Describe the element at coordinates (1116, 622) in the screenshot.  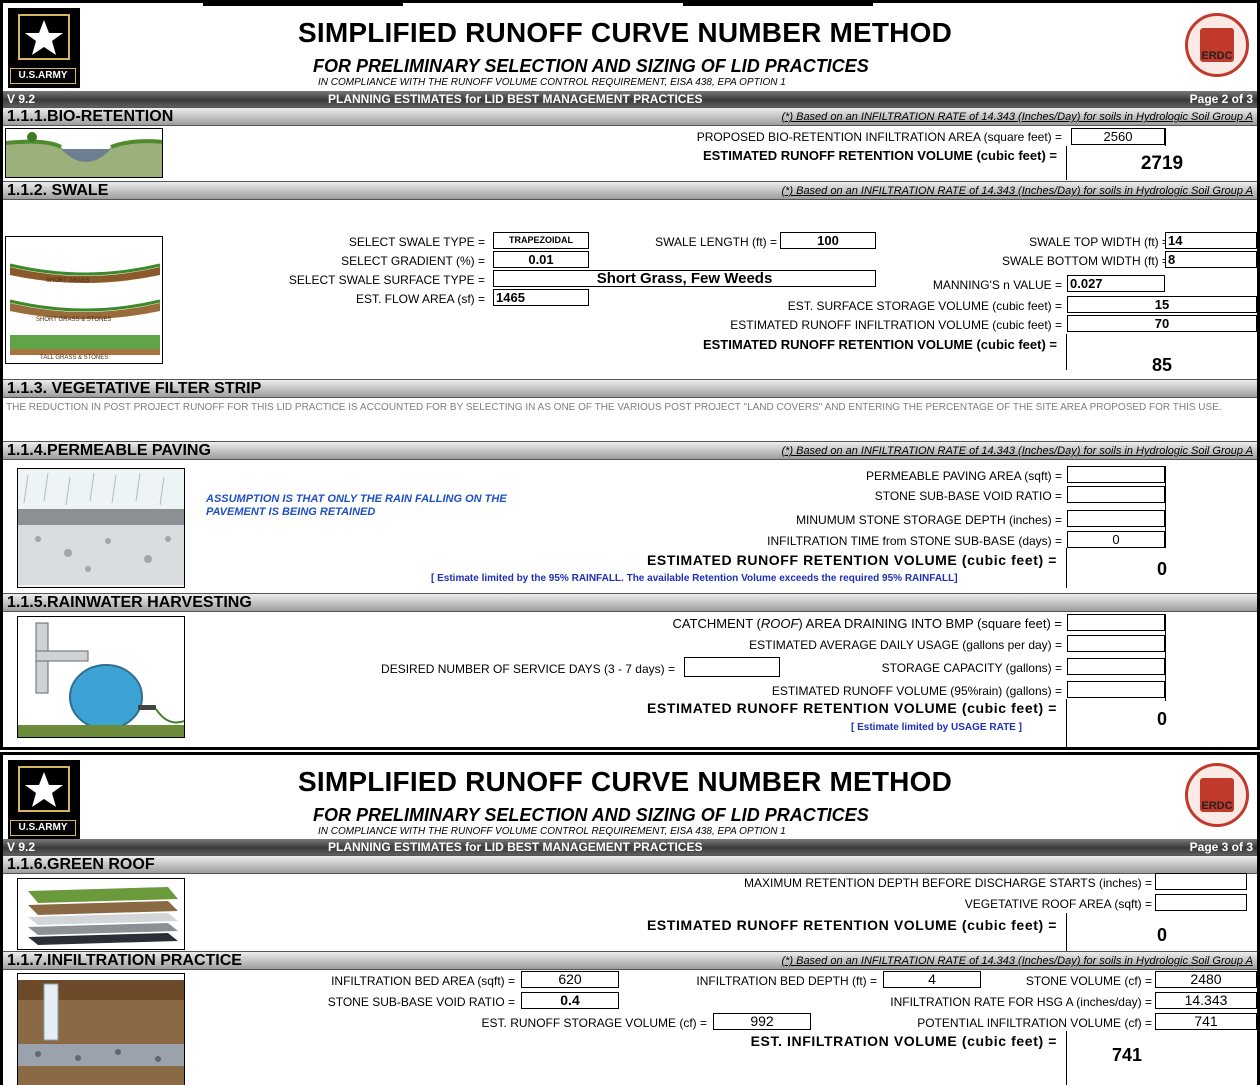
I see `catchment-area-input` at that location.